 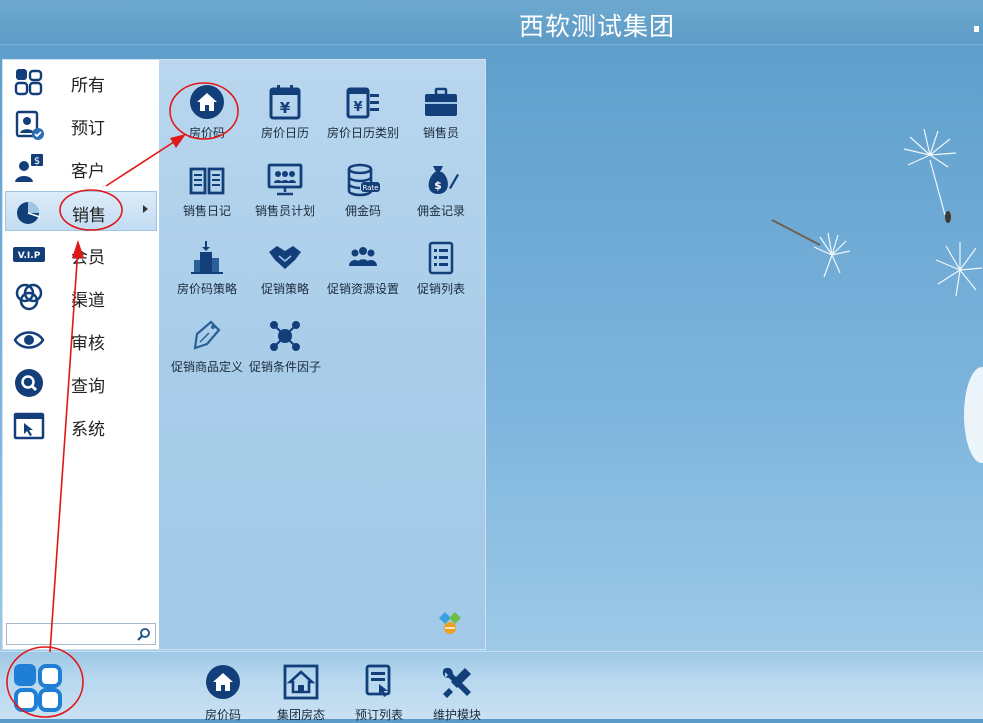 I want to click on module-rate-code-strategy: 房价码策略, so click(x=207, y=276).